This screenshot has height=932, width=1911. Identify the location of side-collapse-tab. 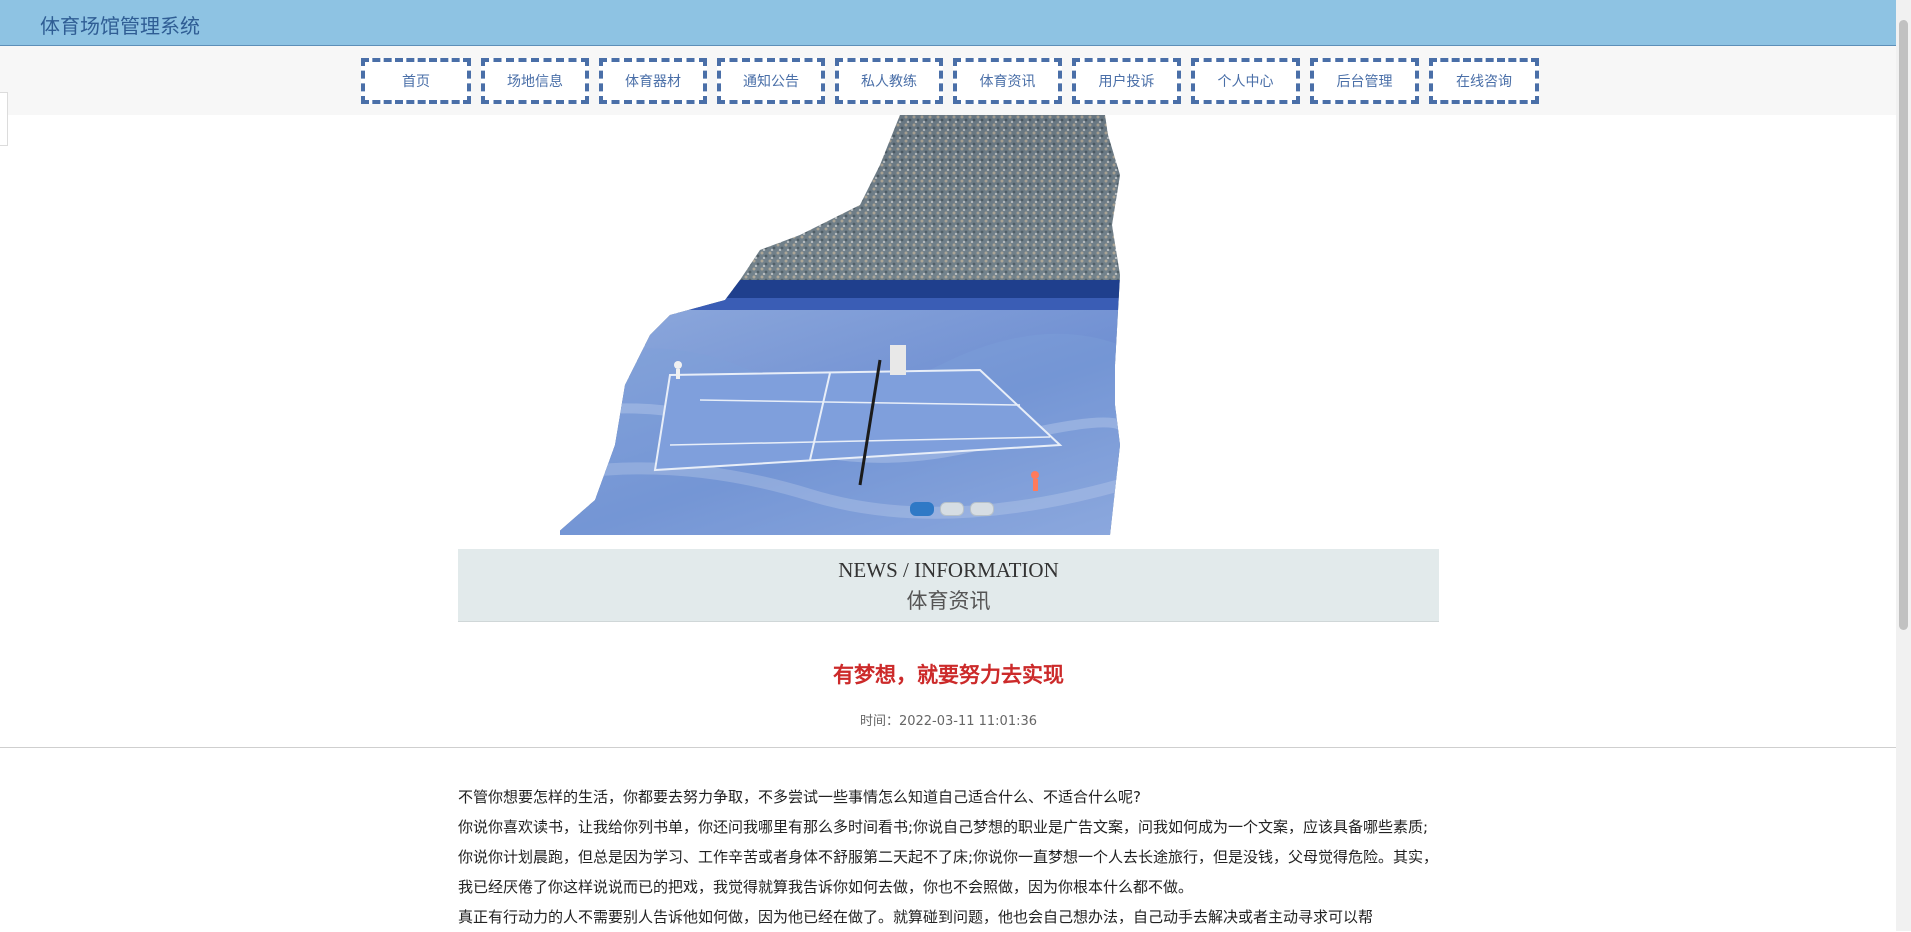
(4, 119).